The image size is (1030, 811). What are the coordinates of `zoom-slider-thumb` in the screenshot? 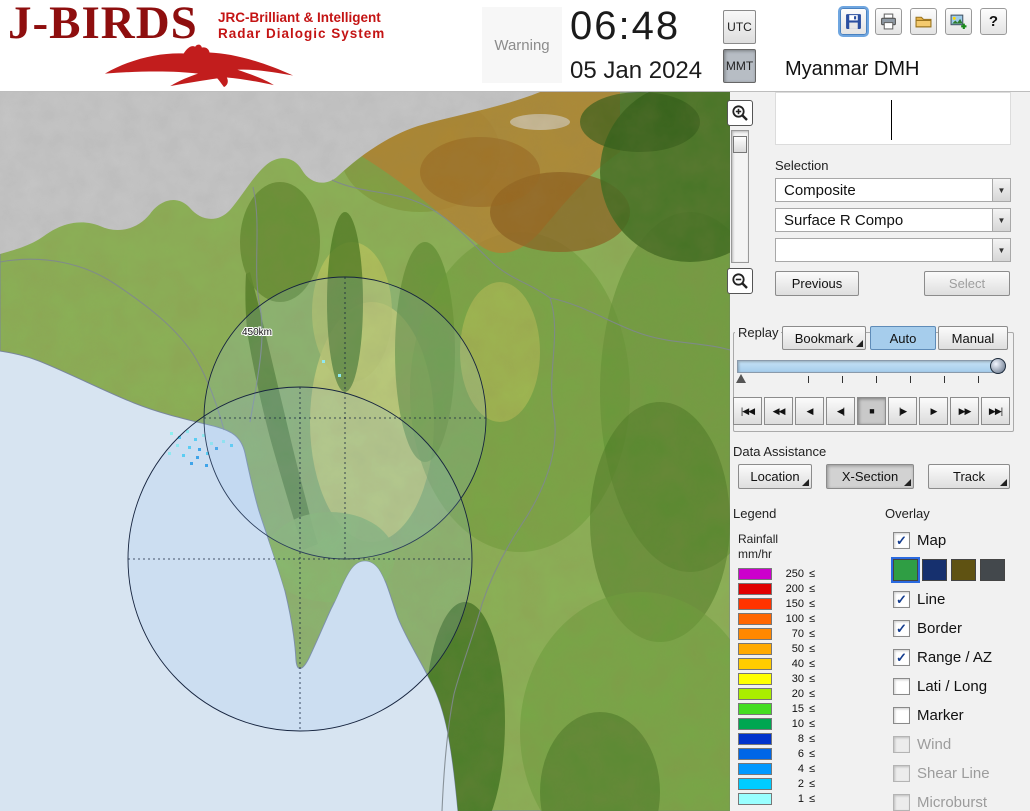 It's located at (740, 144).